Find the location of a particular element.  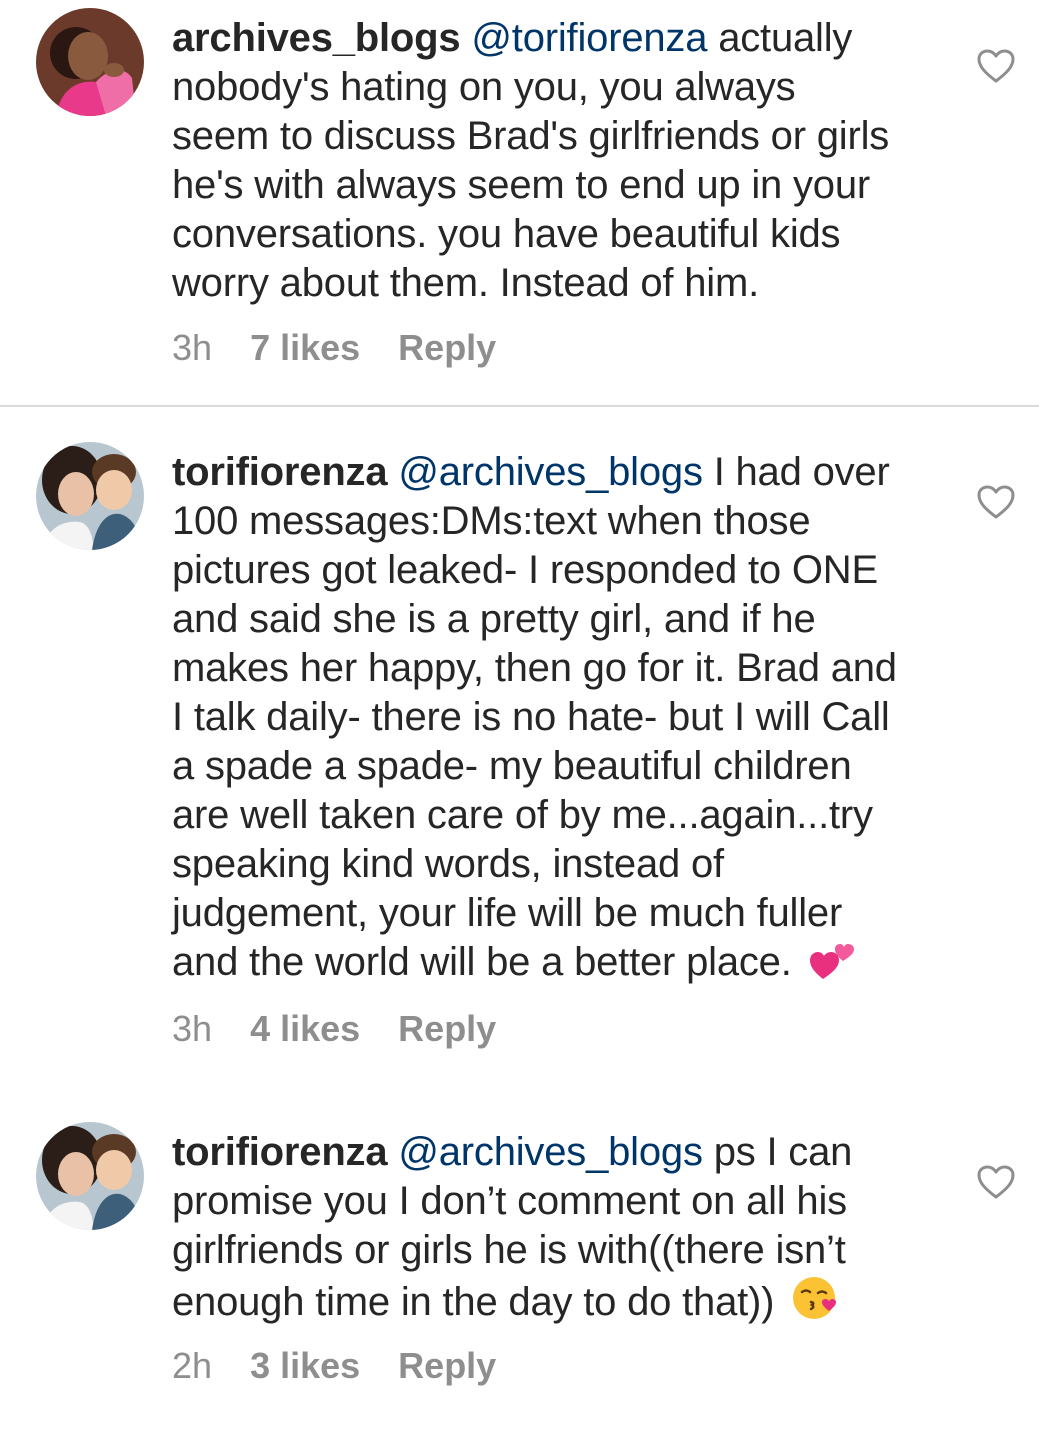

comment-username: archives_blogs is located at coordinates (316, 38).